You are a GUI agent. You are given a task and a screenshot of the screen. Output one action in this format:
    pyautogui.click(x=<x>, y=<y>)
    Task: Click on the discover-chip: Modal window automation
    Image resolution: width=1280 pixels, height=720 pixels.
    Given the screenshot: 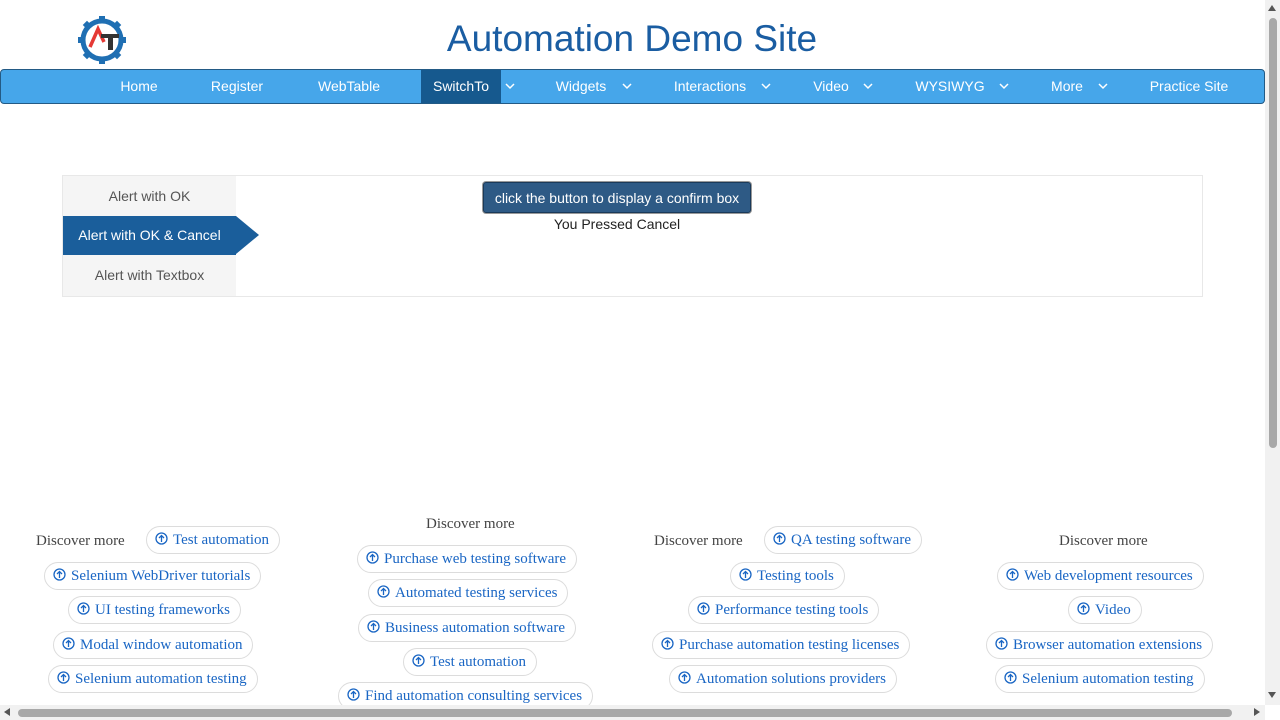 What is the action you would take?
    pyautogui.click(x=153, y=645)
    